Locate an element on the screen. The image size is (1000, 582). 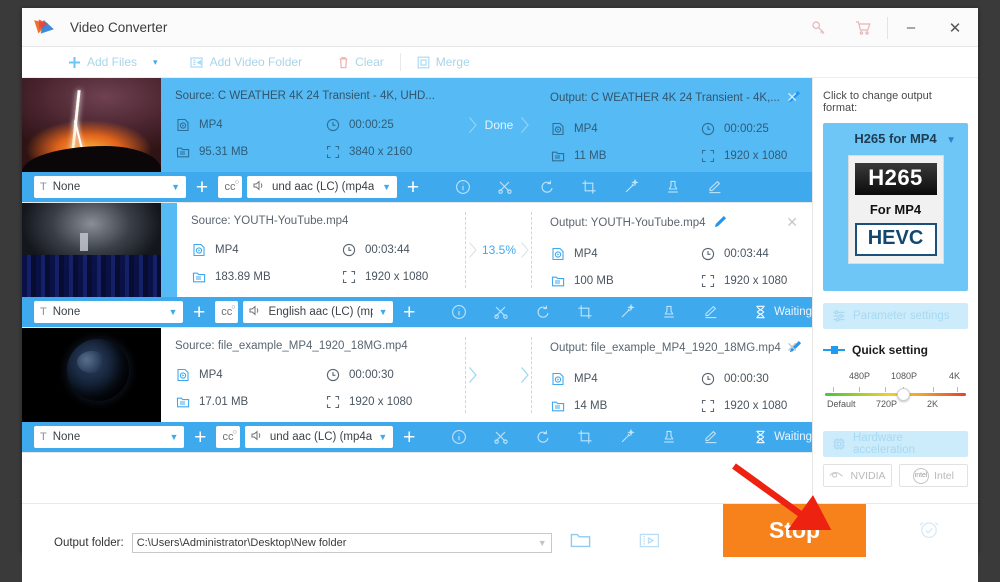
add-files-button: Add Files ▾ is located at coordinates (113, 62).